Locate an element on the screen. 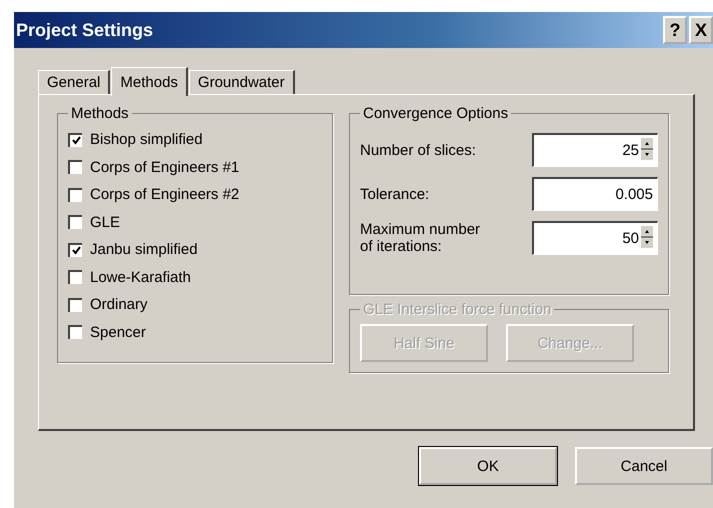  field-label: Number of slices: is located at coordinates (418, 150).